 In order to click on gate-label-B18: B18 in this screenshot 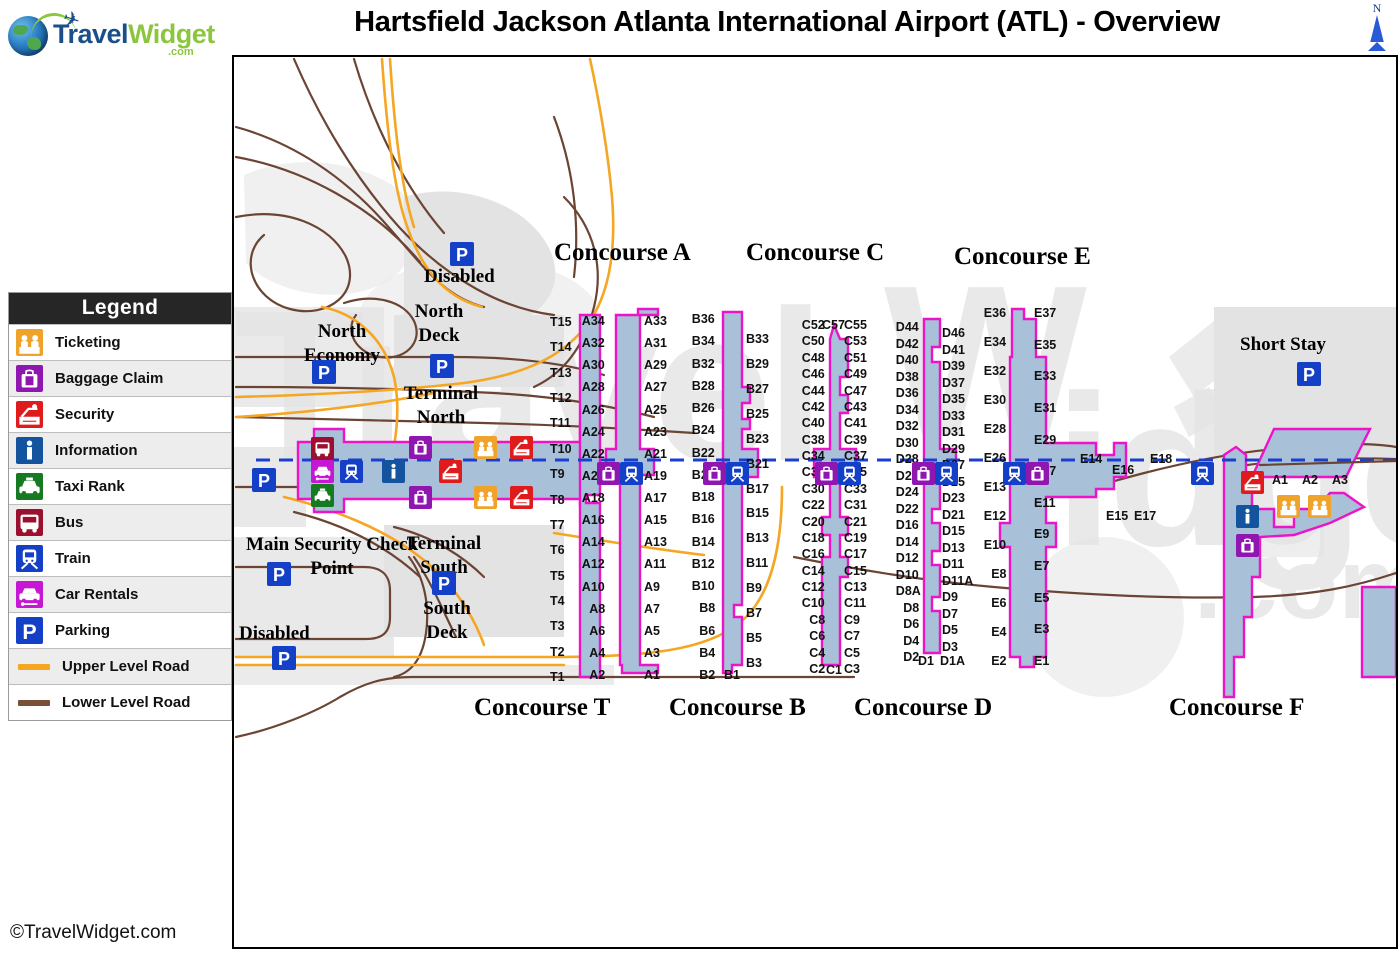, I will do `click(703, 497)`.